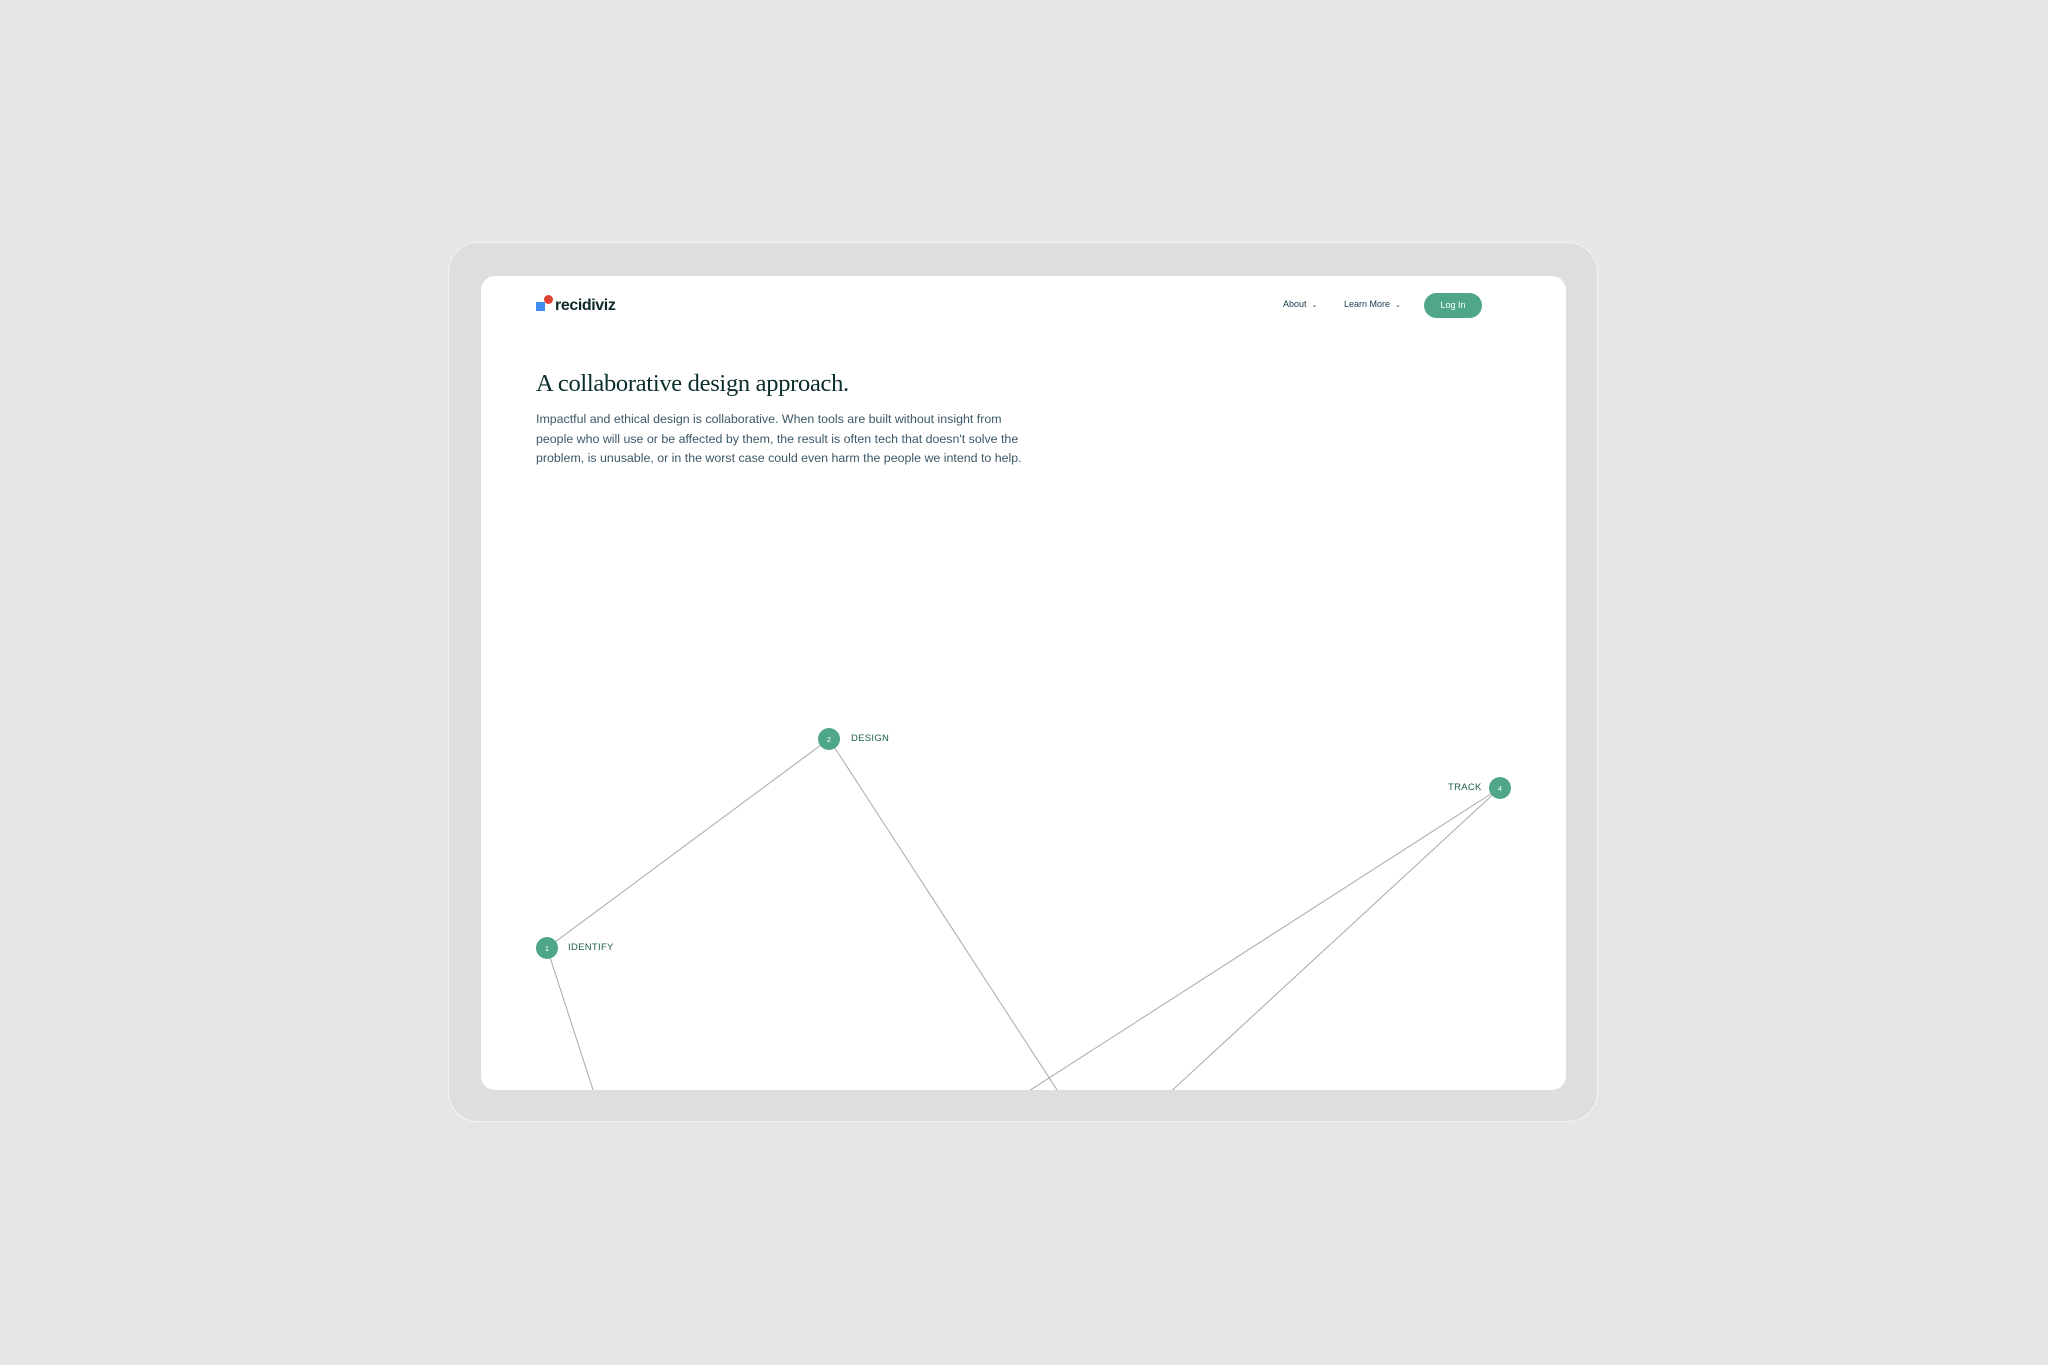  I want to click on connector-identify-design, so click(688, 843).